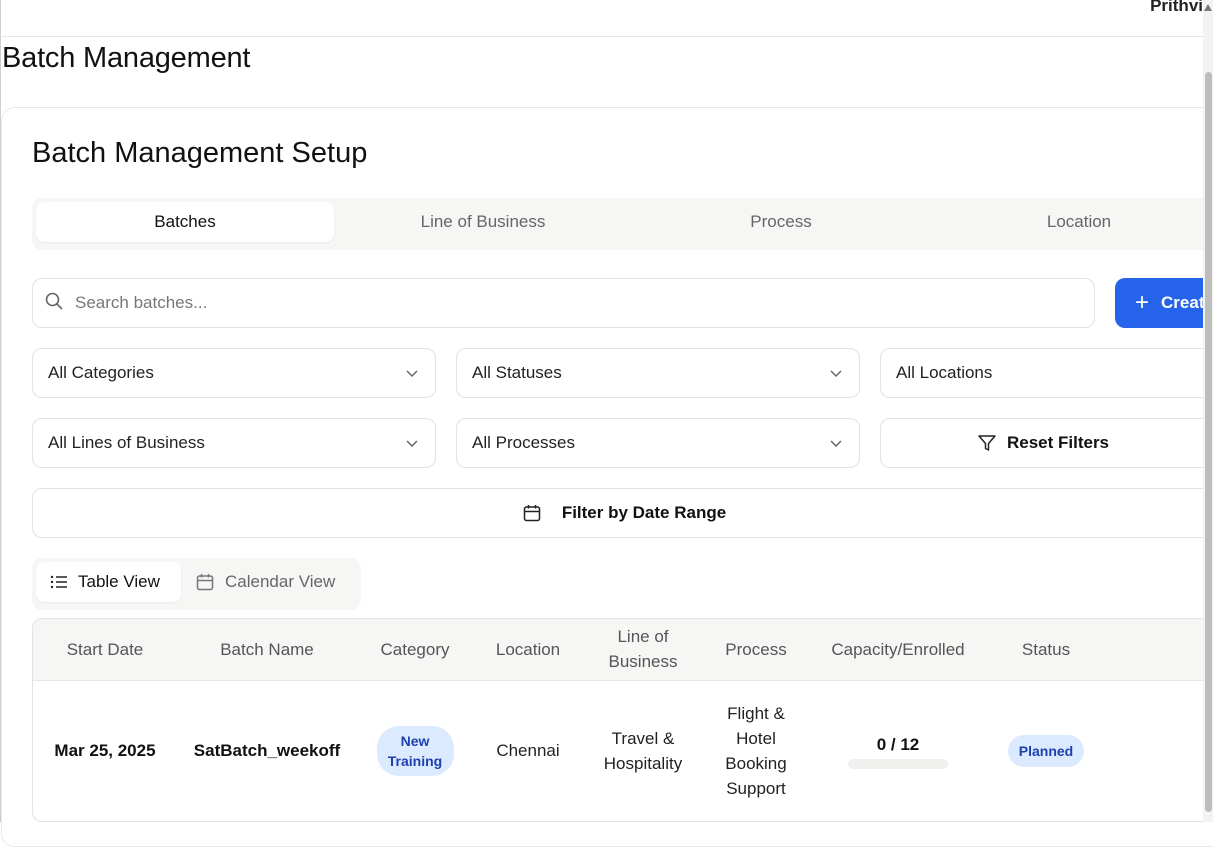 Image resolution: width=1213 pixels, height=847 pixels. Describe the element at coordinates (643, 637) in the screenshot. I see `header-lob-line1: Line of` at that location.